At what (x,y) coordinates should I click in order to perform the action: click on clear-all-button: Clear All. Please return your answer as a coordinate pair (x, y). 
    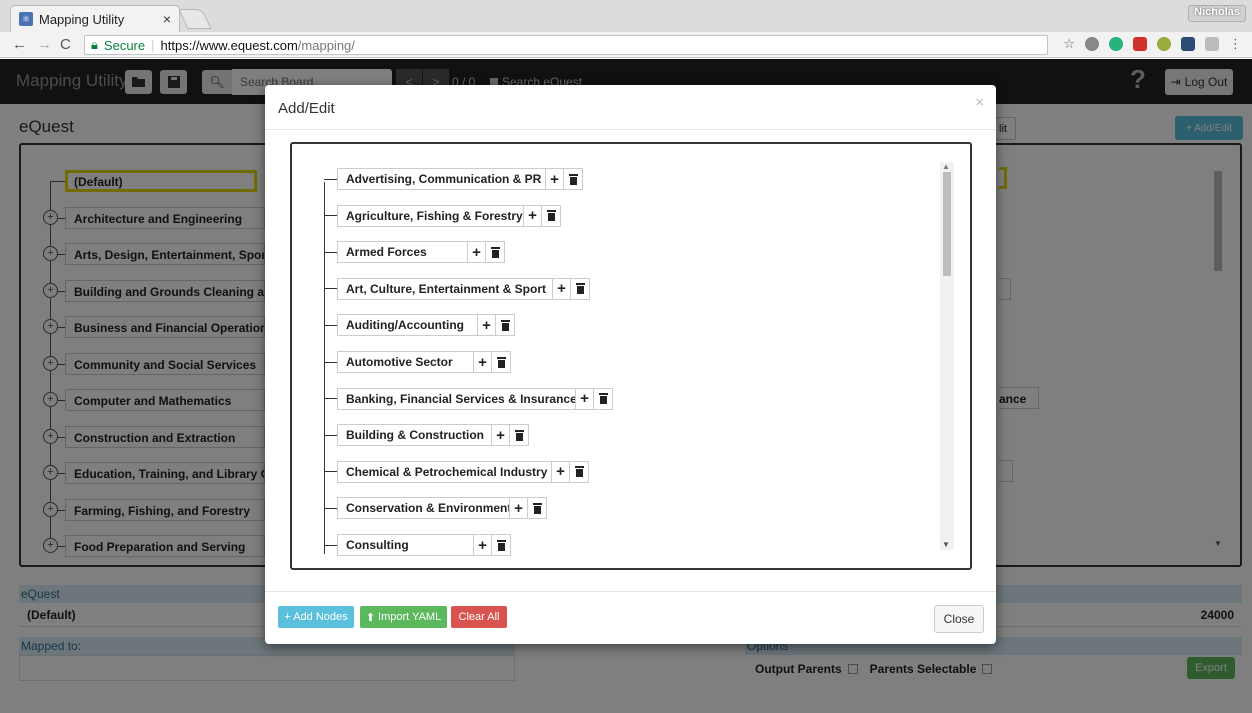
    Looking at the image, I should click on (479, 617).